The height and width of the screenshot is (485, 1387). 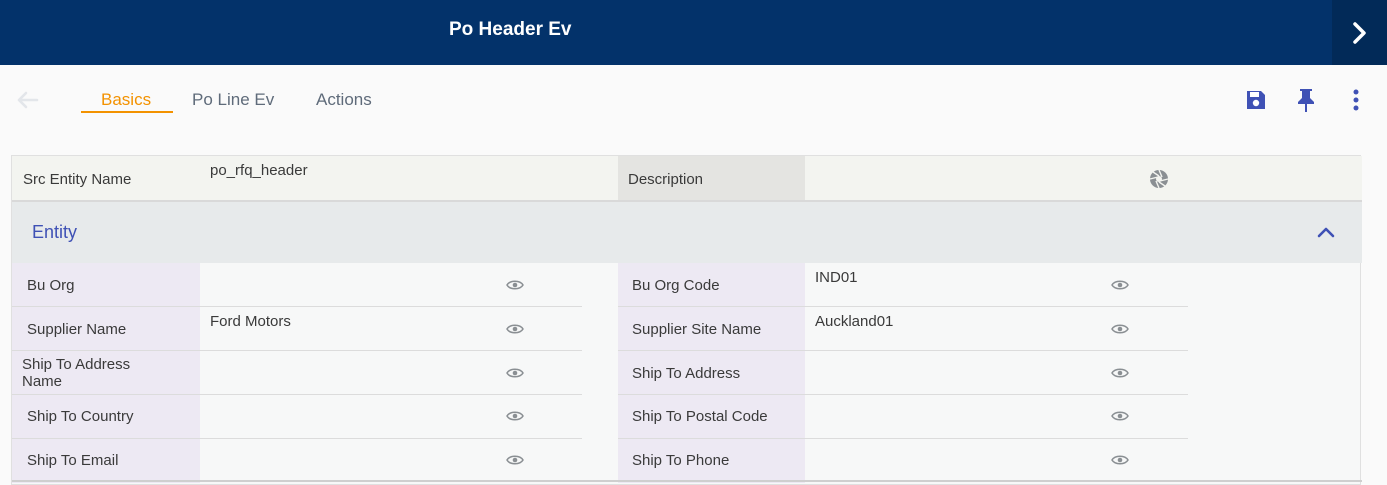 I want to click on save-icon, so click(x=1256, y=100).